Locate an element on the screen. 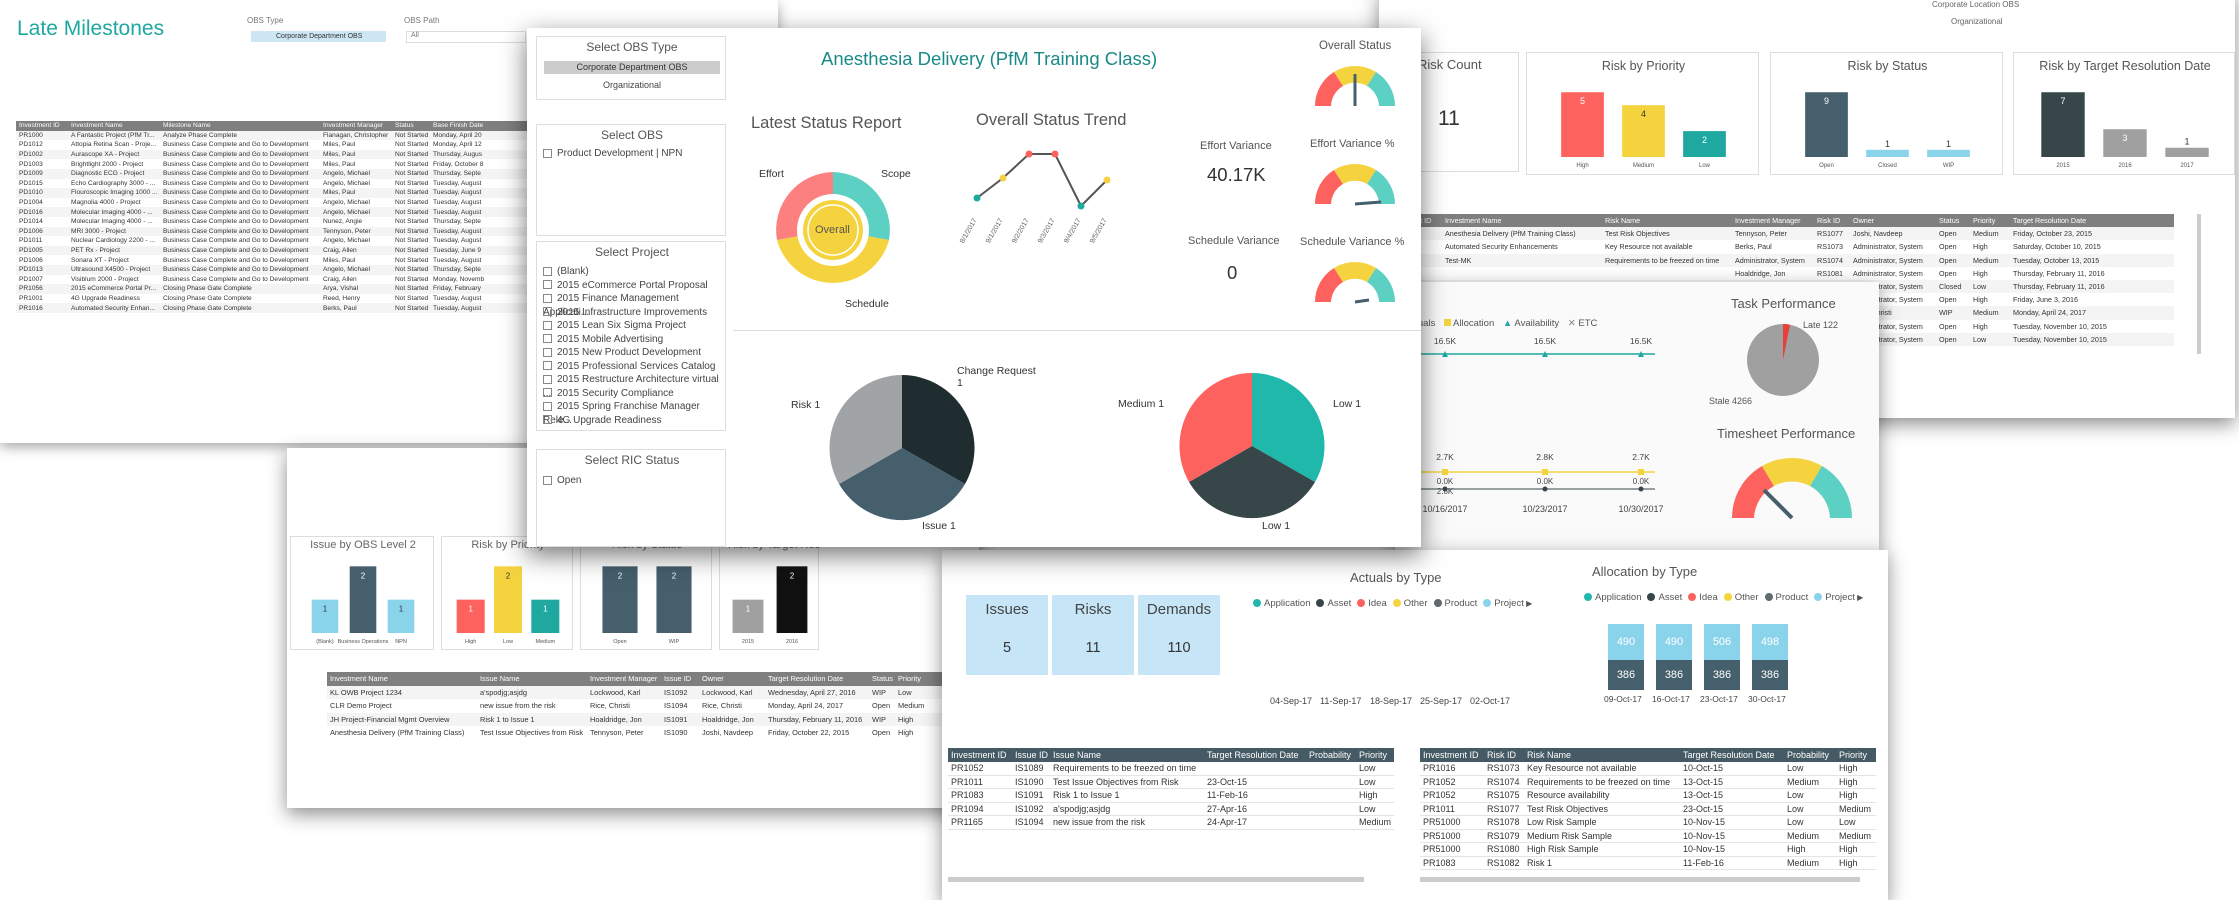  legend-next-arrow: ▶ is located at coordinates (1859, 597).